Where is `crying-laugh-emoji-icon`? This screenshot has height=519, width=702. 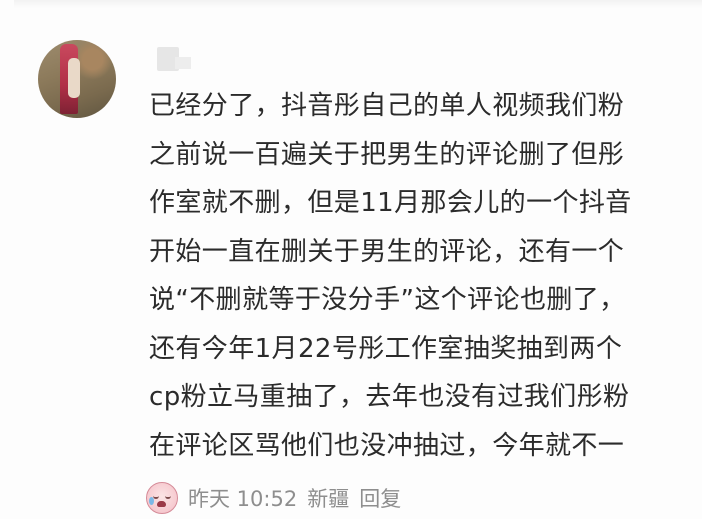
crying-laugh-emoji-icon is located at coordinates (162, 498).